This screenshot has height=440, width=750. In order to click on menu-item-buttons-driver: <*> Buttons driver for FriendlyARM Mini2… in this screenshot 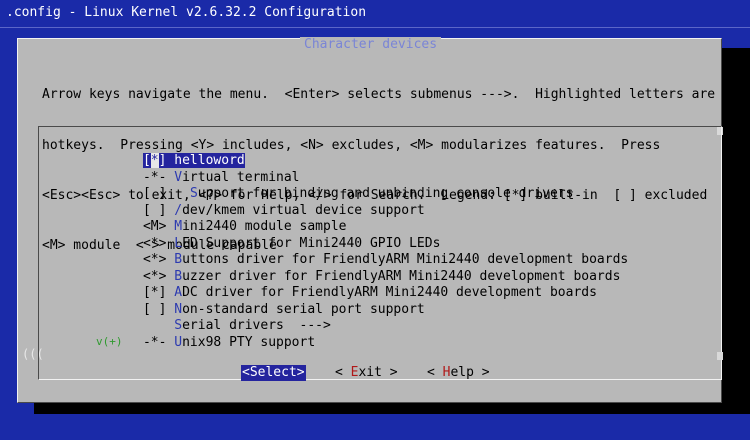, I will do `click(362, 251)`.